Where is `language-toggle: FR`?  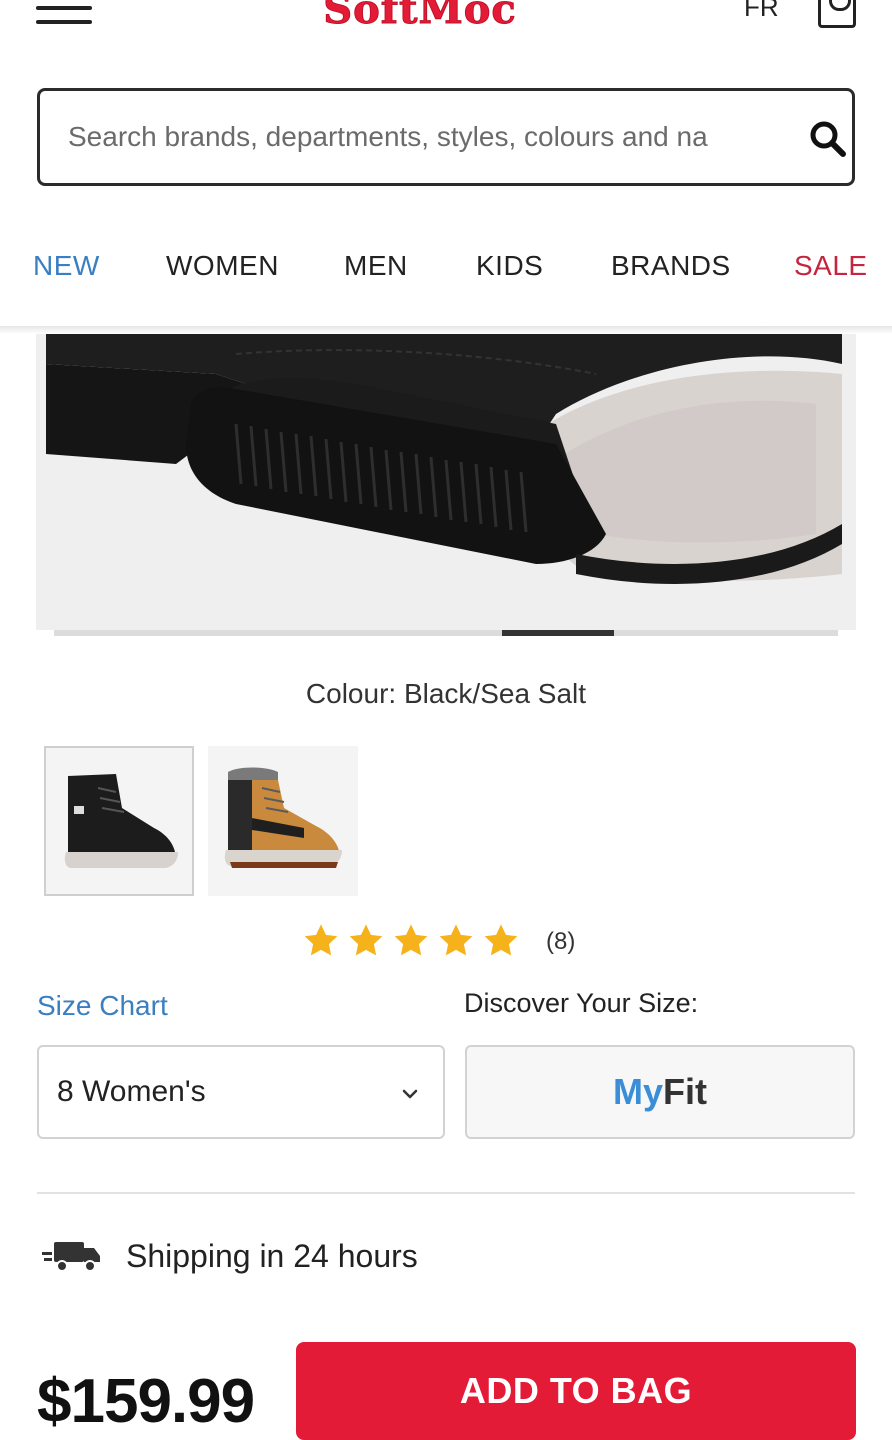
language-toggle: FR is located at coordinates (761, 11).